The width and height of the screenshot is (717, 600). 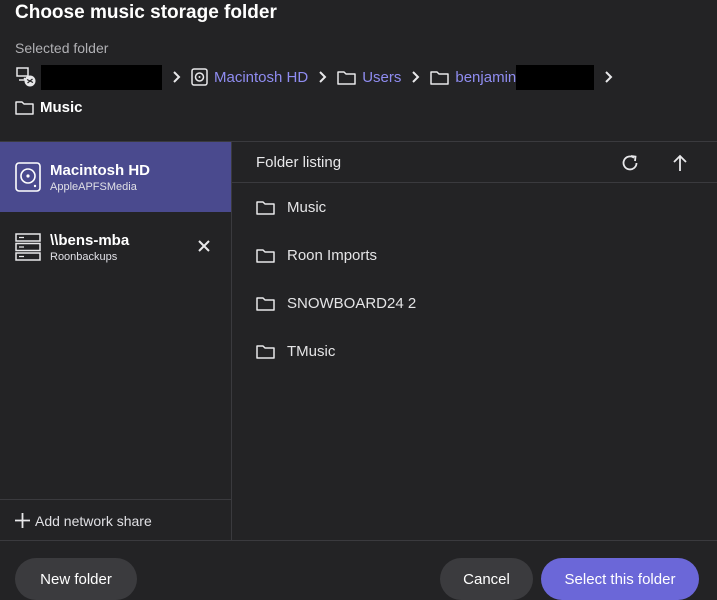 I want to click on arrow-up-icon, so click(x=680, y=163).